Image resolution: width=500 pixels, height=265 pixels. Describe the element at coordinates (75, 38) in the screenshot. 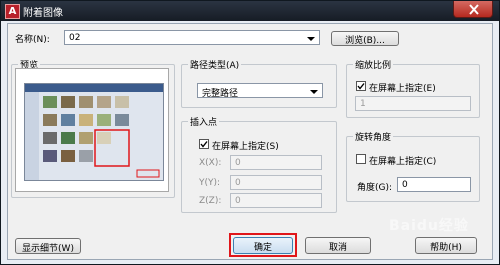

I see `name-value: 02` at that location.